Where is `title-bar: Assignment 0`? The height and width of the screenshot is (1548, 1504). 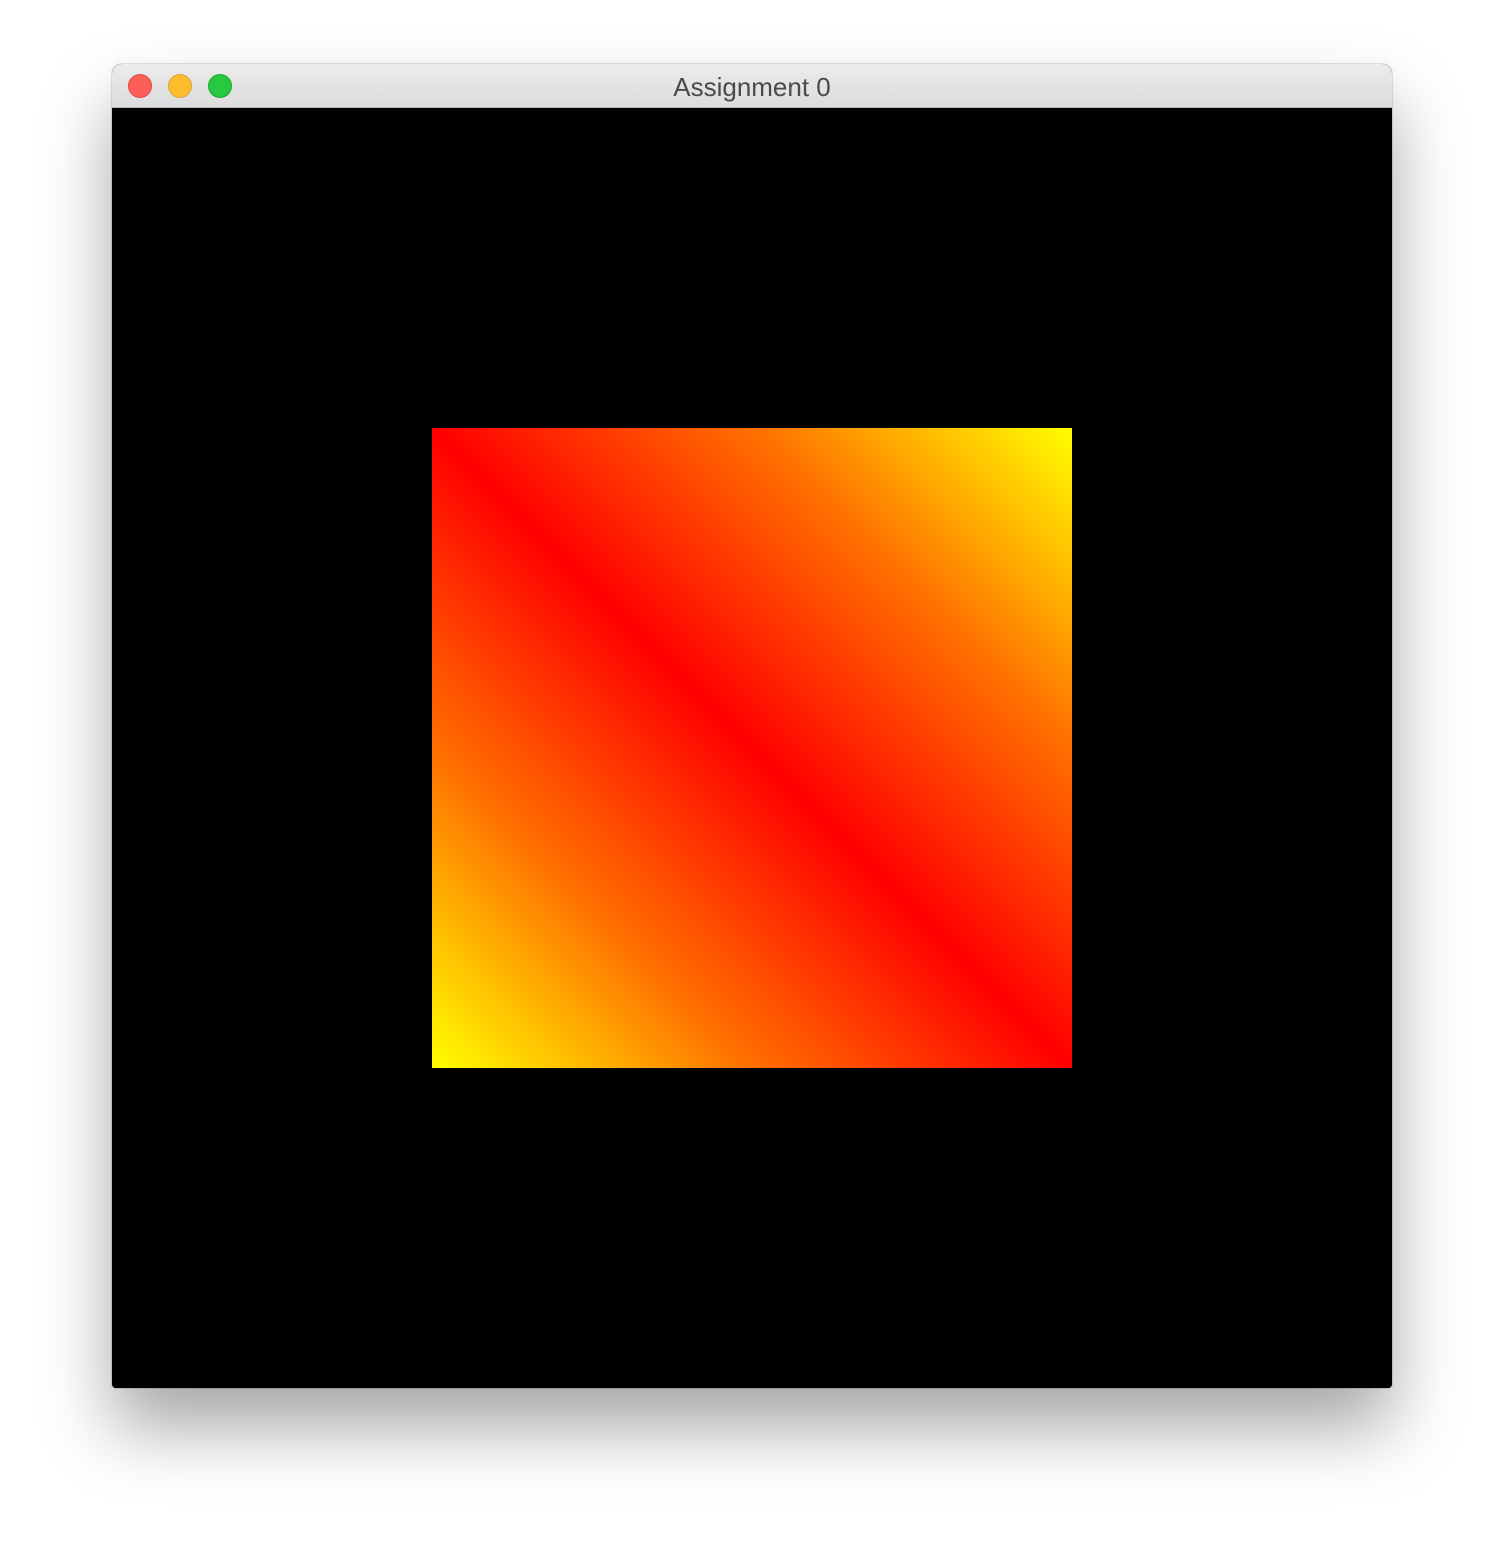 title-bar: Assignment 0 is located at coordinates (752, 86).